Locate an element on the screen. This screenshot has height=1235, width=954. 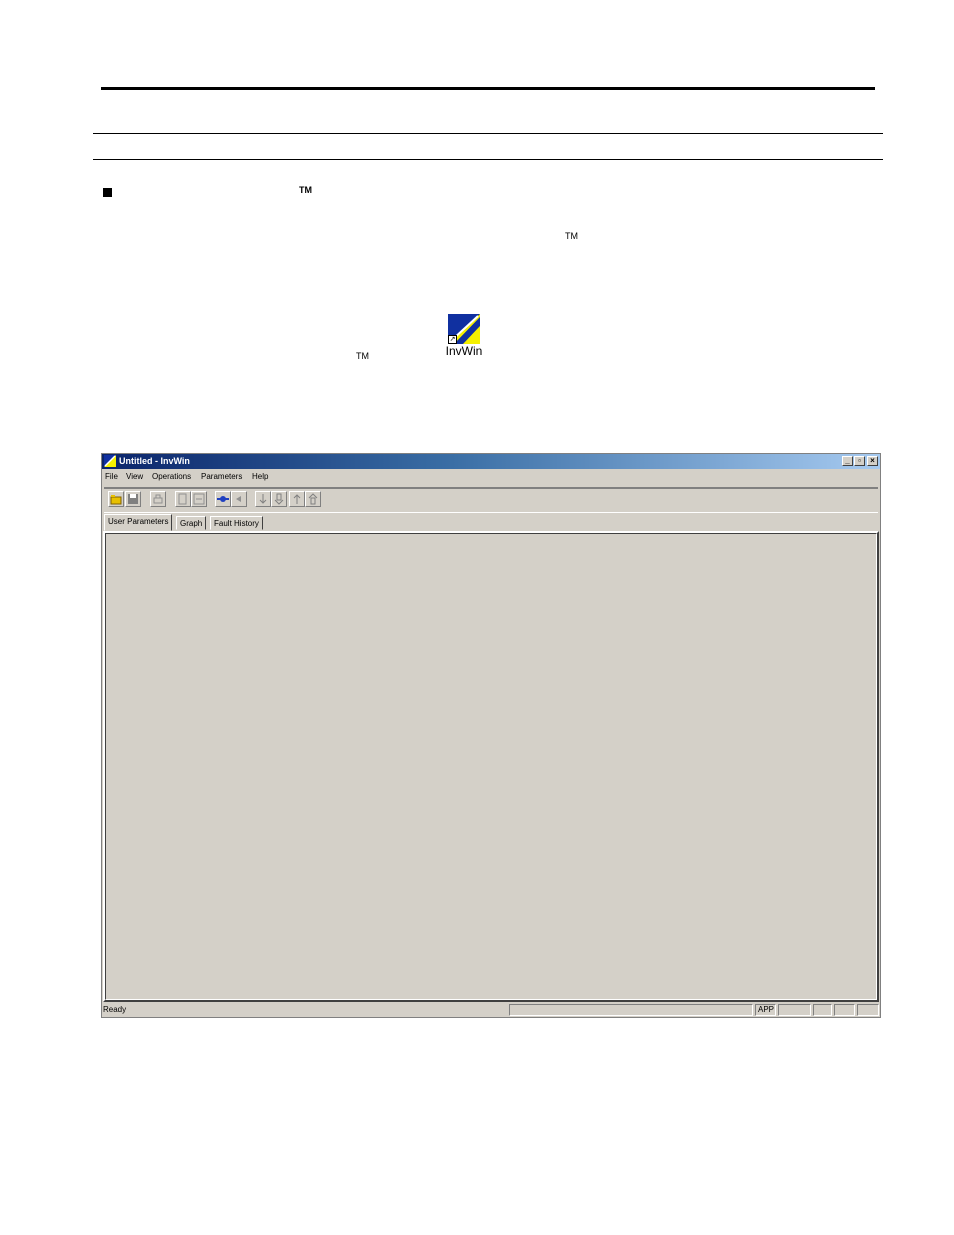
connect-icon is located at coordinates (223, 499).